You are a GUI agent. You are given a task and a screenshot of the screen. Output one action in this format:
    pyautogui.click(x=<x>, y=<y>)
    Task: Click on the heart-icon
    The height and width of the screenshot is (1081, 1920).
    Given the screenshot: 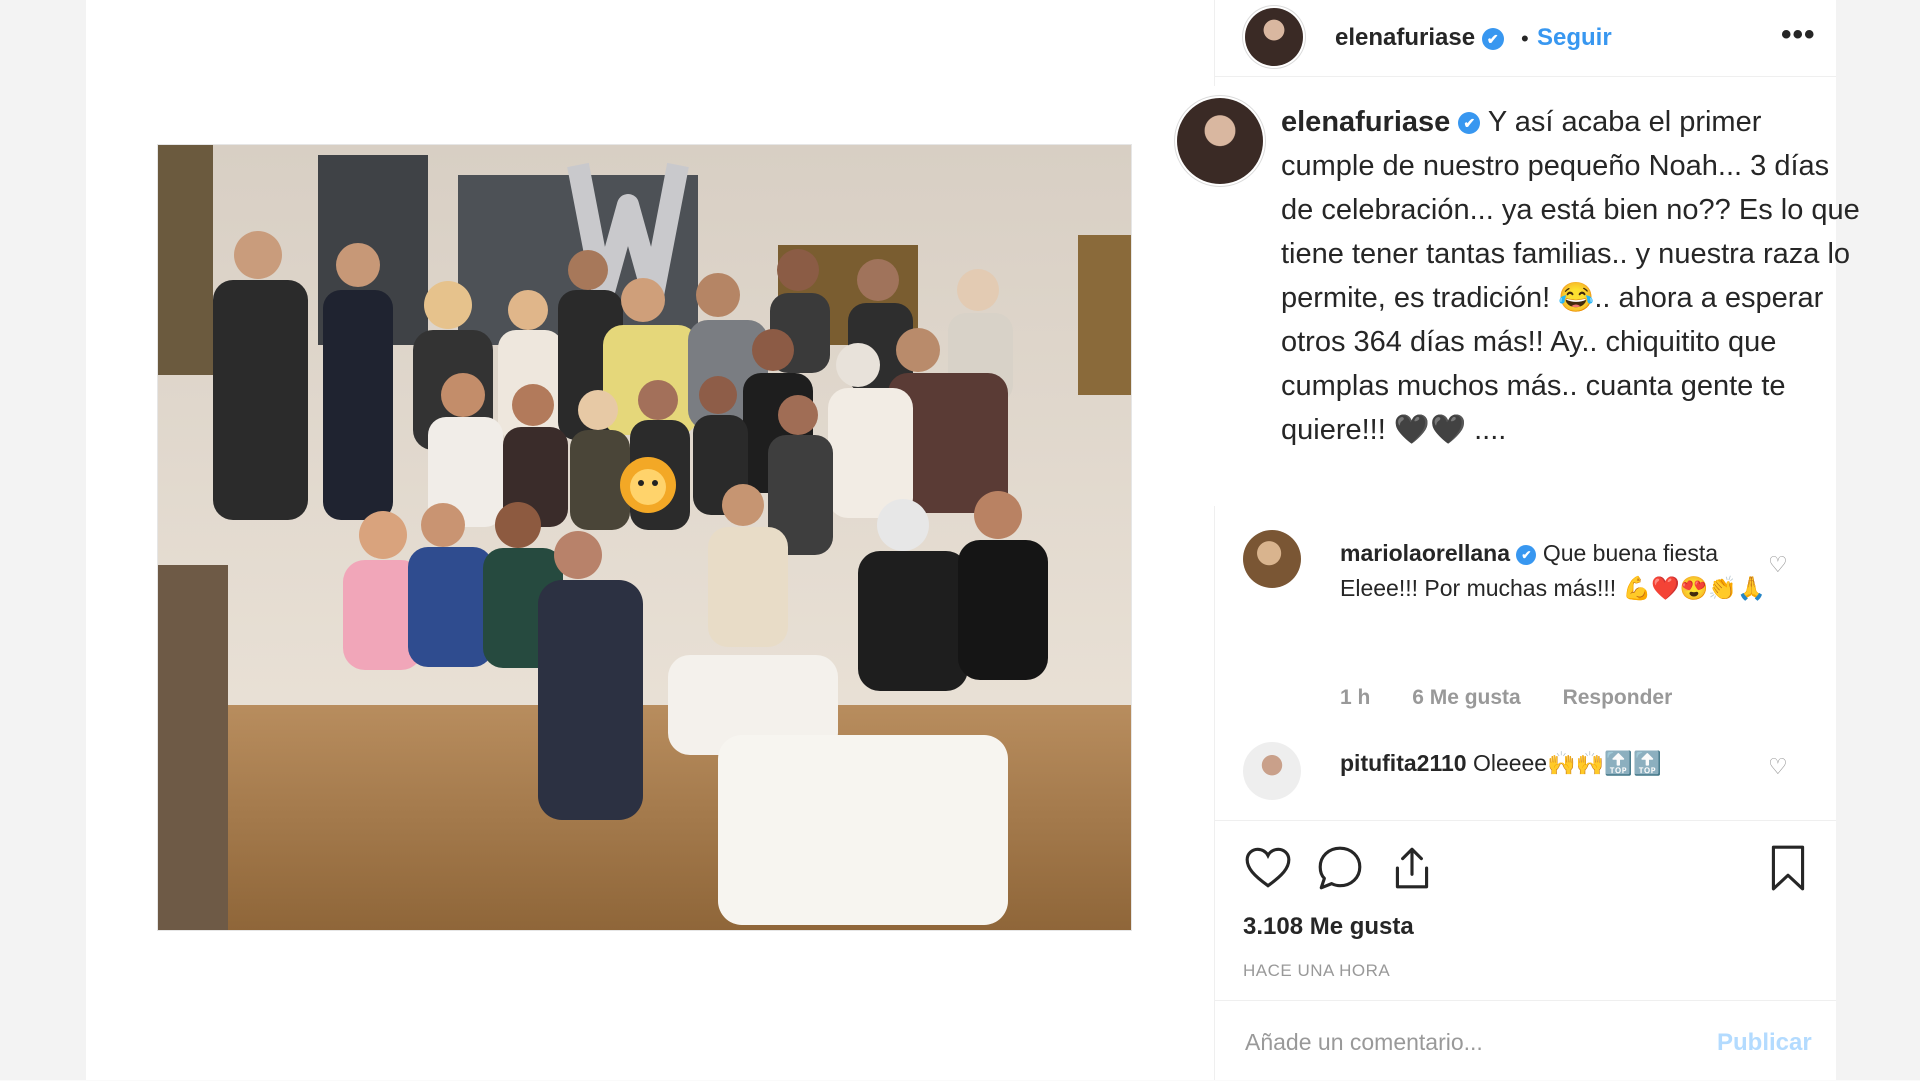 What is the action you would take?
    pyautogui.click(x=1268, y=868)
    